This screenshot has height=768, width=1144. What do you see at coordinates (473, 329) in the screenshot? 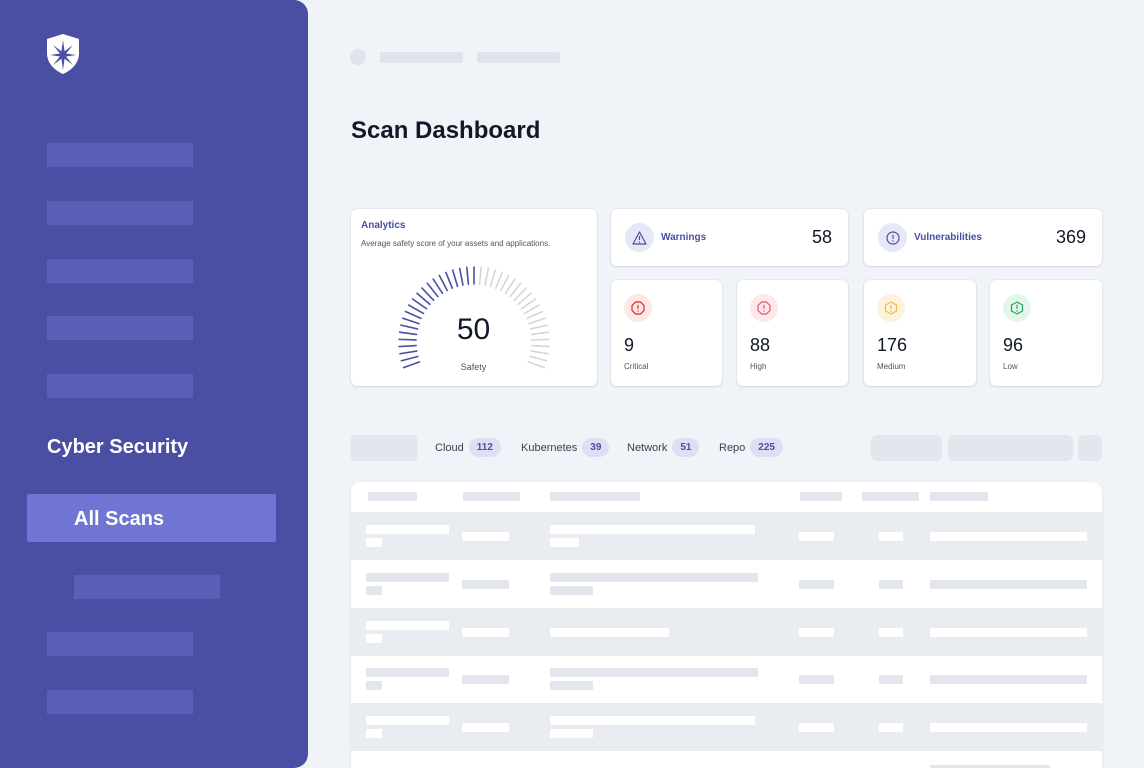
I see `safety-score: 50` at bounding box center [473, 329].